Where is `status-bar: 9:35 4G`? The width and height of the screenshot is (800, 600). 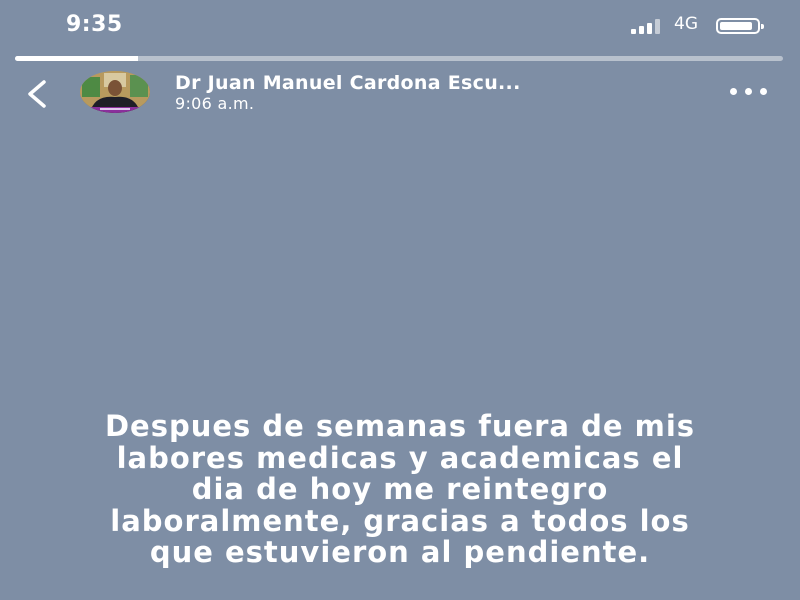
status-bar: 9:35 4G is located at coordinates (400, 25).